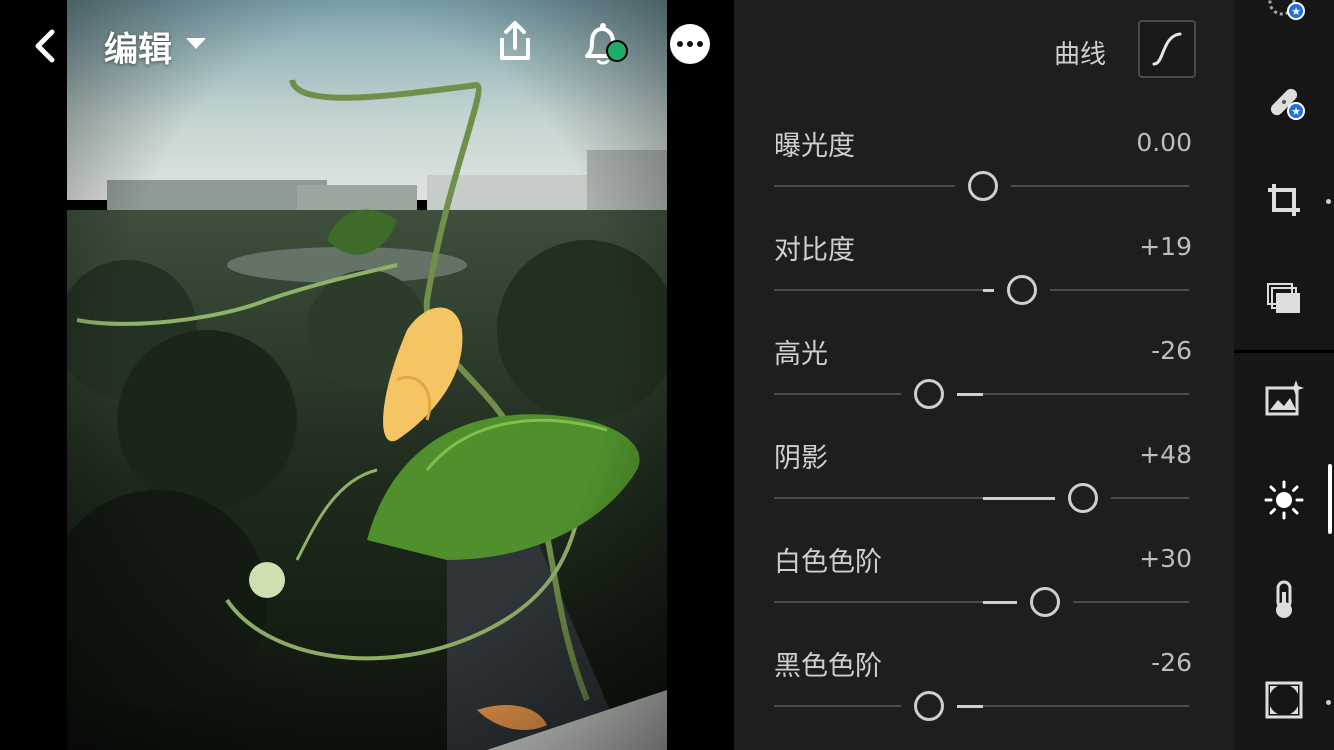 This screenshot has width=1334, height=750. I want to click on bell-icon, so click(606, 44).